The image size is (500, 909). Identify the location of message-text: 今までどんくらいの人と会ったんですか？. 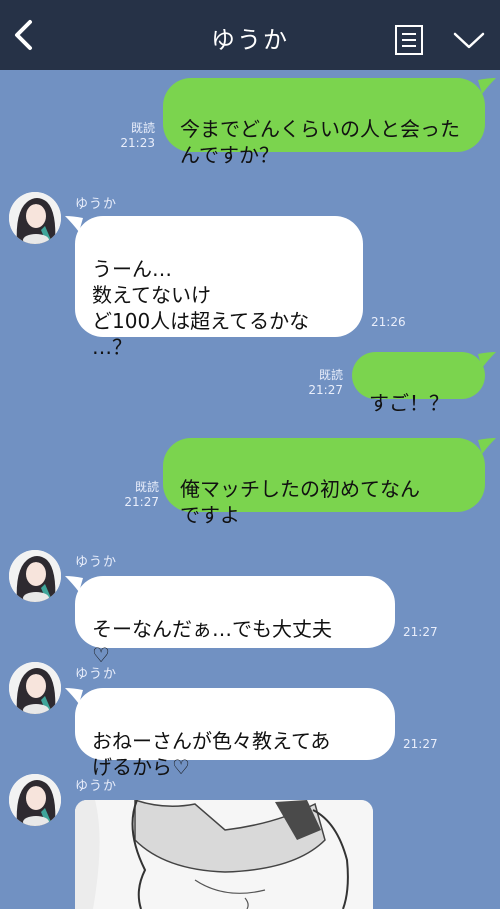
(320, 142).